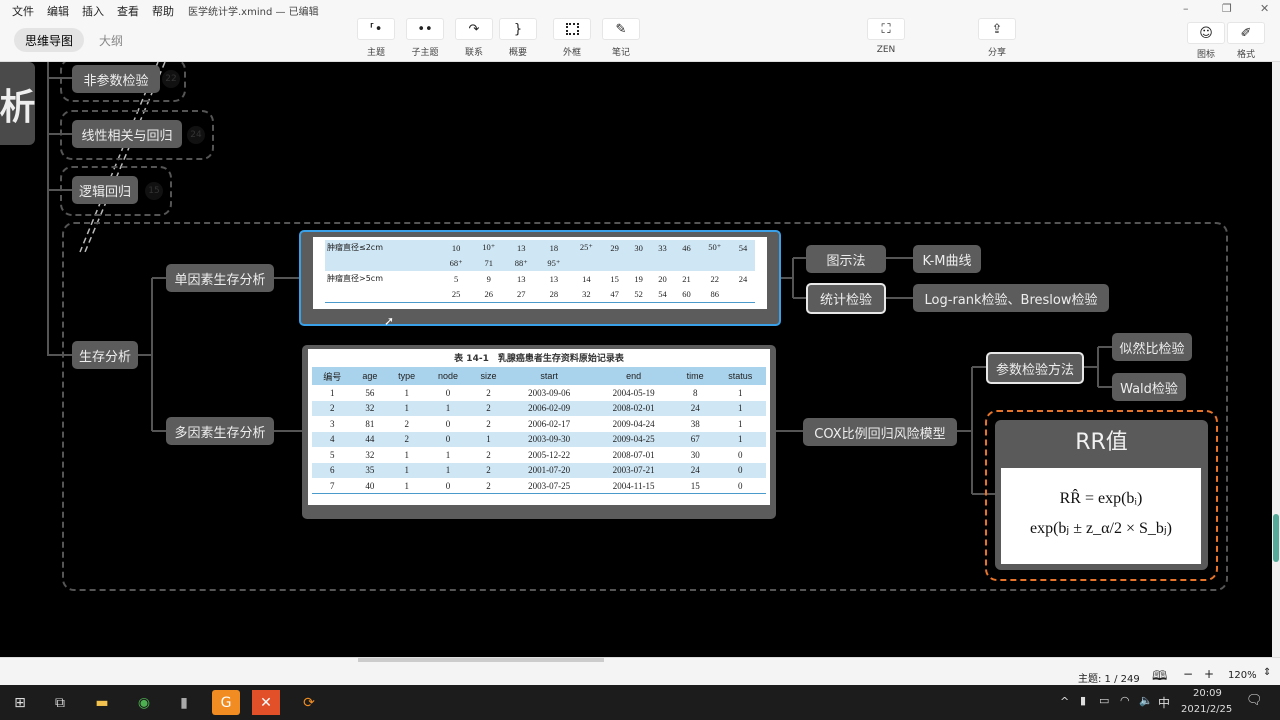 This screenshot has height=720, width=1280. I want to click on zoom-out-button: −, so click(1188, 674).